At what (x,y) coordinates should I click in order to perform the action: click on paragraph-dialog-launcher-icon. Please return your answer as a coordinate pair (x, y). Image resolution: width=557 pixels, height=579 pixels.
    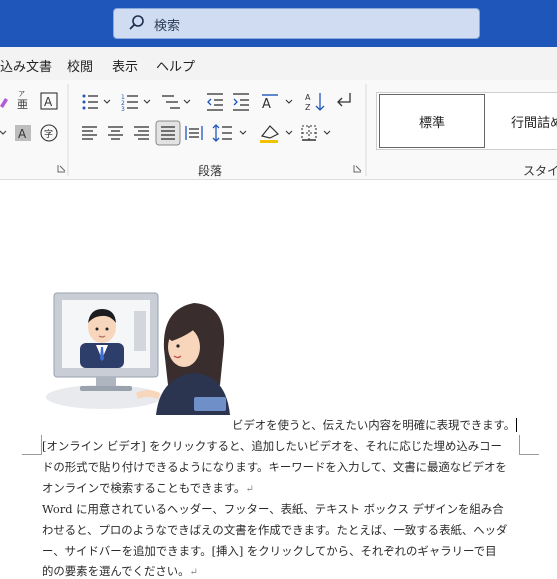
    Looking at the image, I should click on (357, 169).